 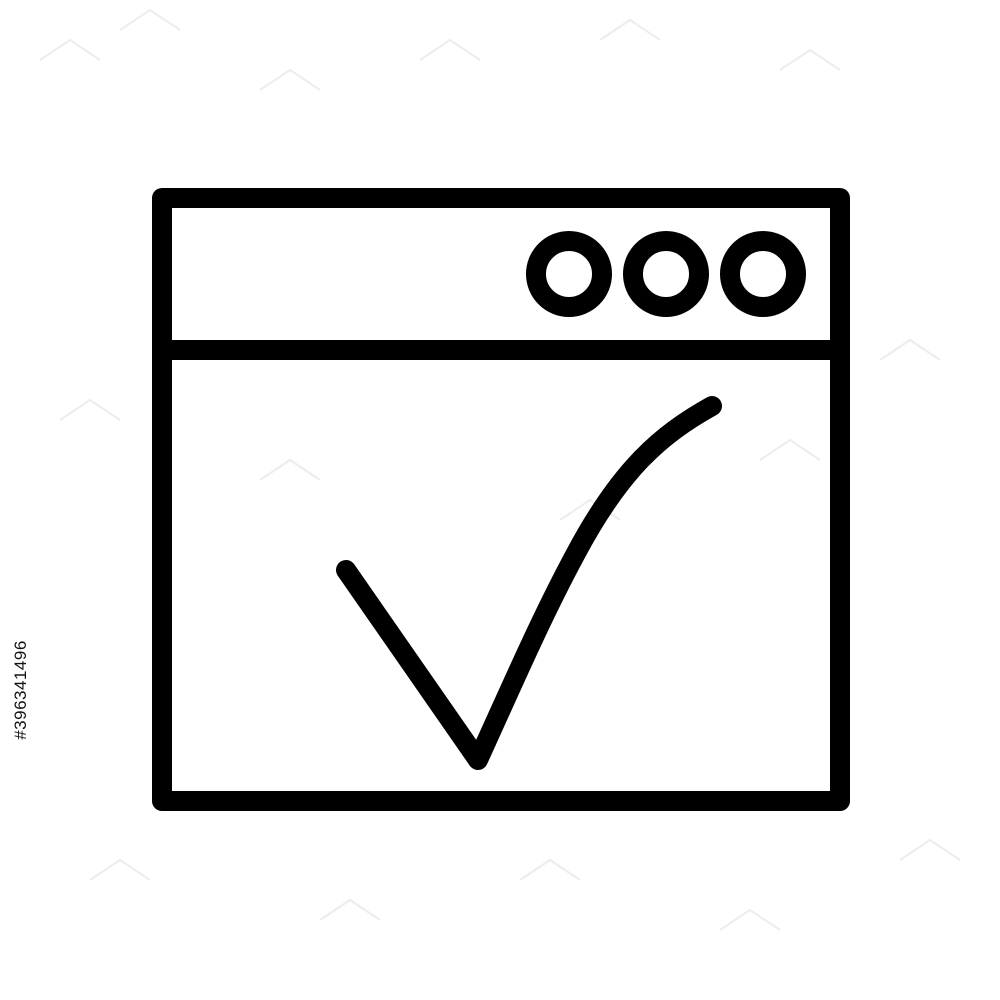 What do you see at coordinates (529, 583) in the screenshot?
I see `checkmark-icon` at bounding box center [529, 583].